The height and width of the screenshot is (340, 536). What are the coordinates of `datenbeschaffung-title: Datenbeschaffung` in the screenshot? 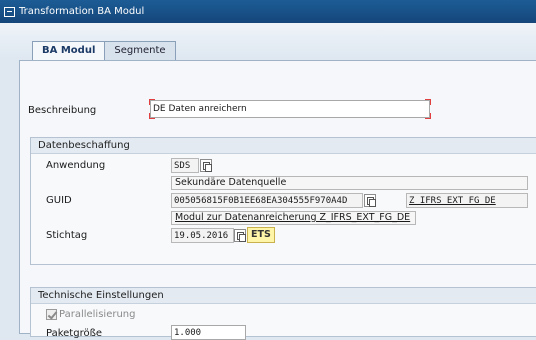 It's located at (283, 146).